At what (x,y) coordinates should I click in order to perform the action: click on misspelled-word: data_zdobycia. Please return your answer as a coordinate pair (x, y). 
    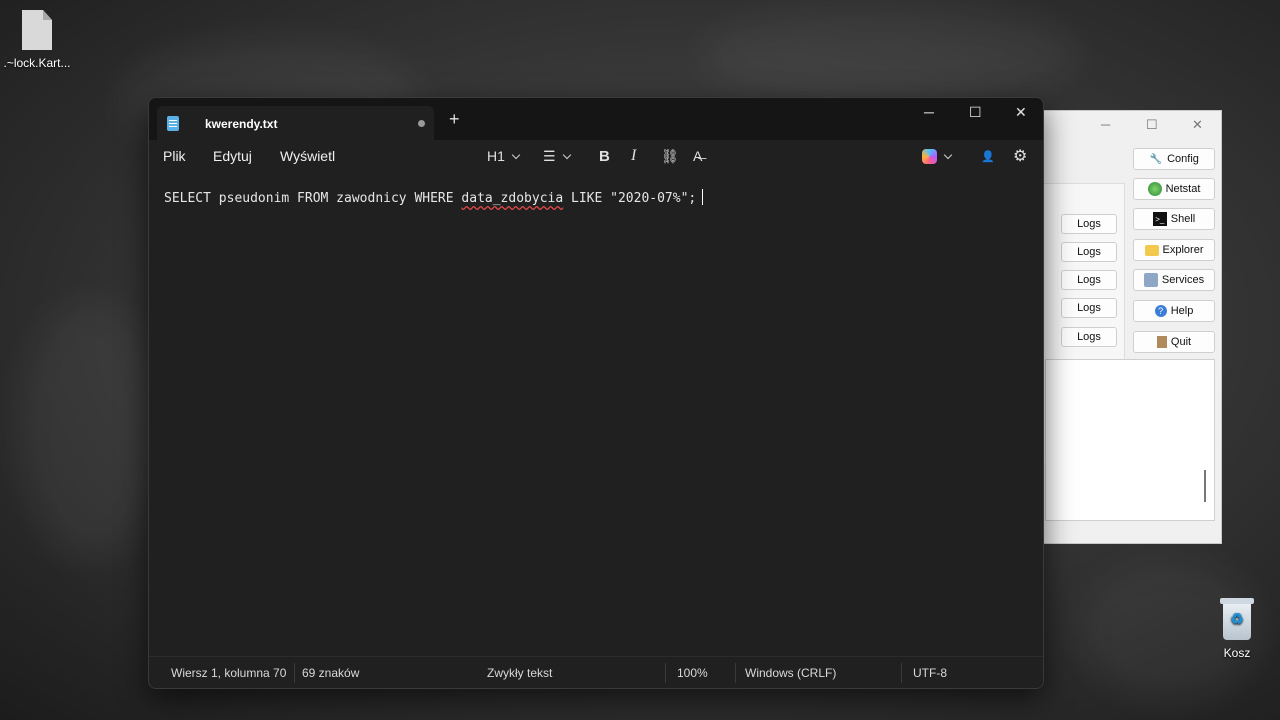
    Looking at the image, I should click on (512, 198).